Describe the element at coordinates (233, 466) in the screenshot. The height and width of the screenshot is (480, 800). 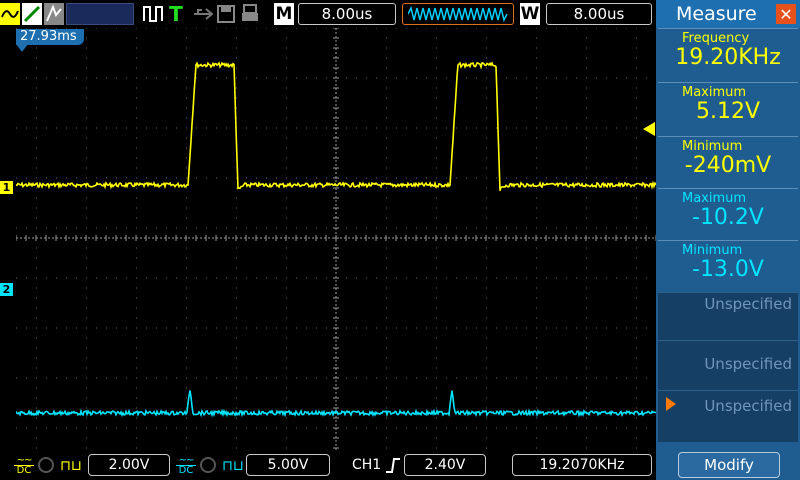
I see `ch2-invert-icon: ⊓⊔` at that location.